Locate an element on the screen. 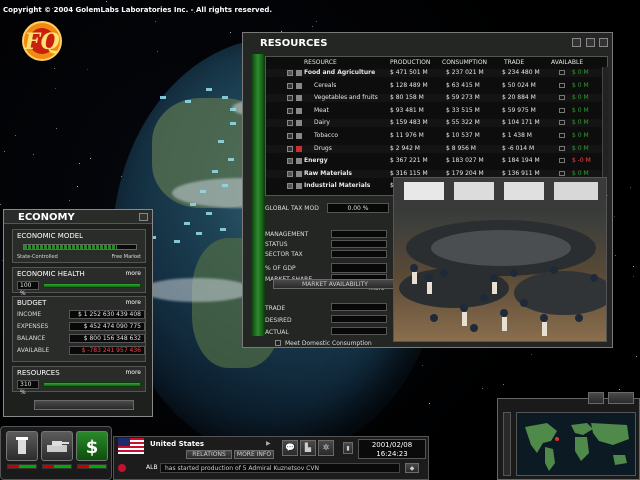  trade-dropdown is located at coordinates (359, 307).